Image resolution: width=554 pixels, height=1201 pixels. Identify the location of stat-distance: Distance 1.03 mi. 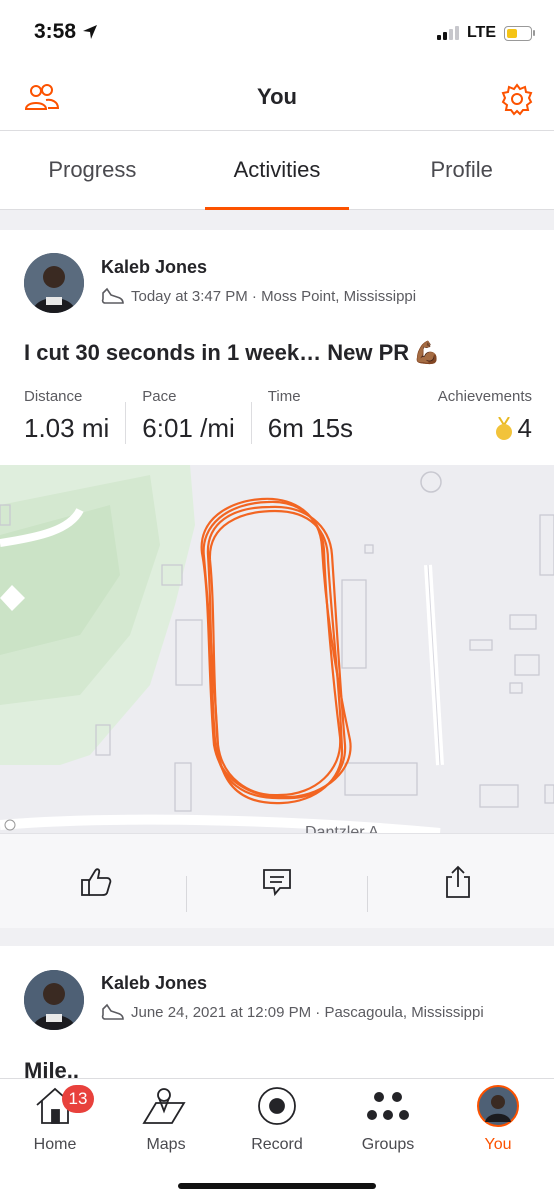
(74, 418).